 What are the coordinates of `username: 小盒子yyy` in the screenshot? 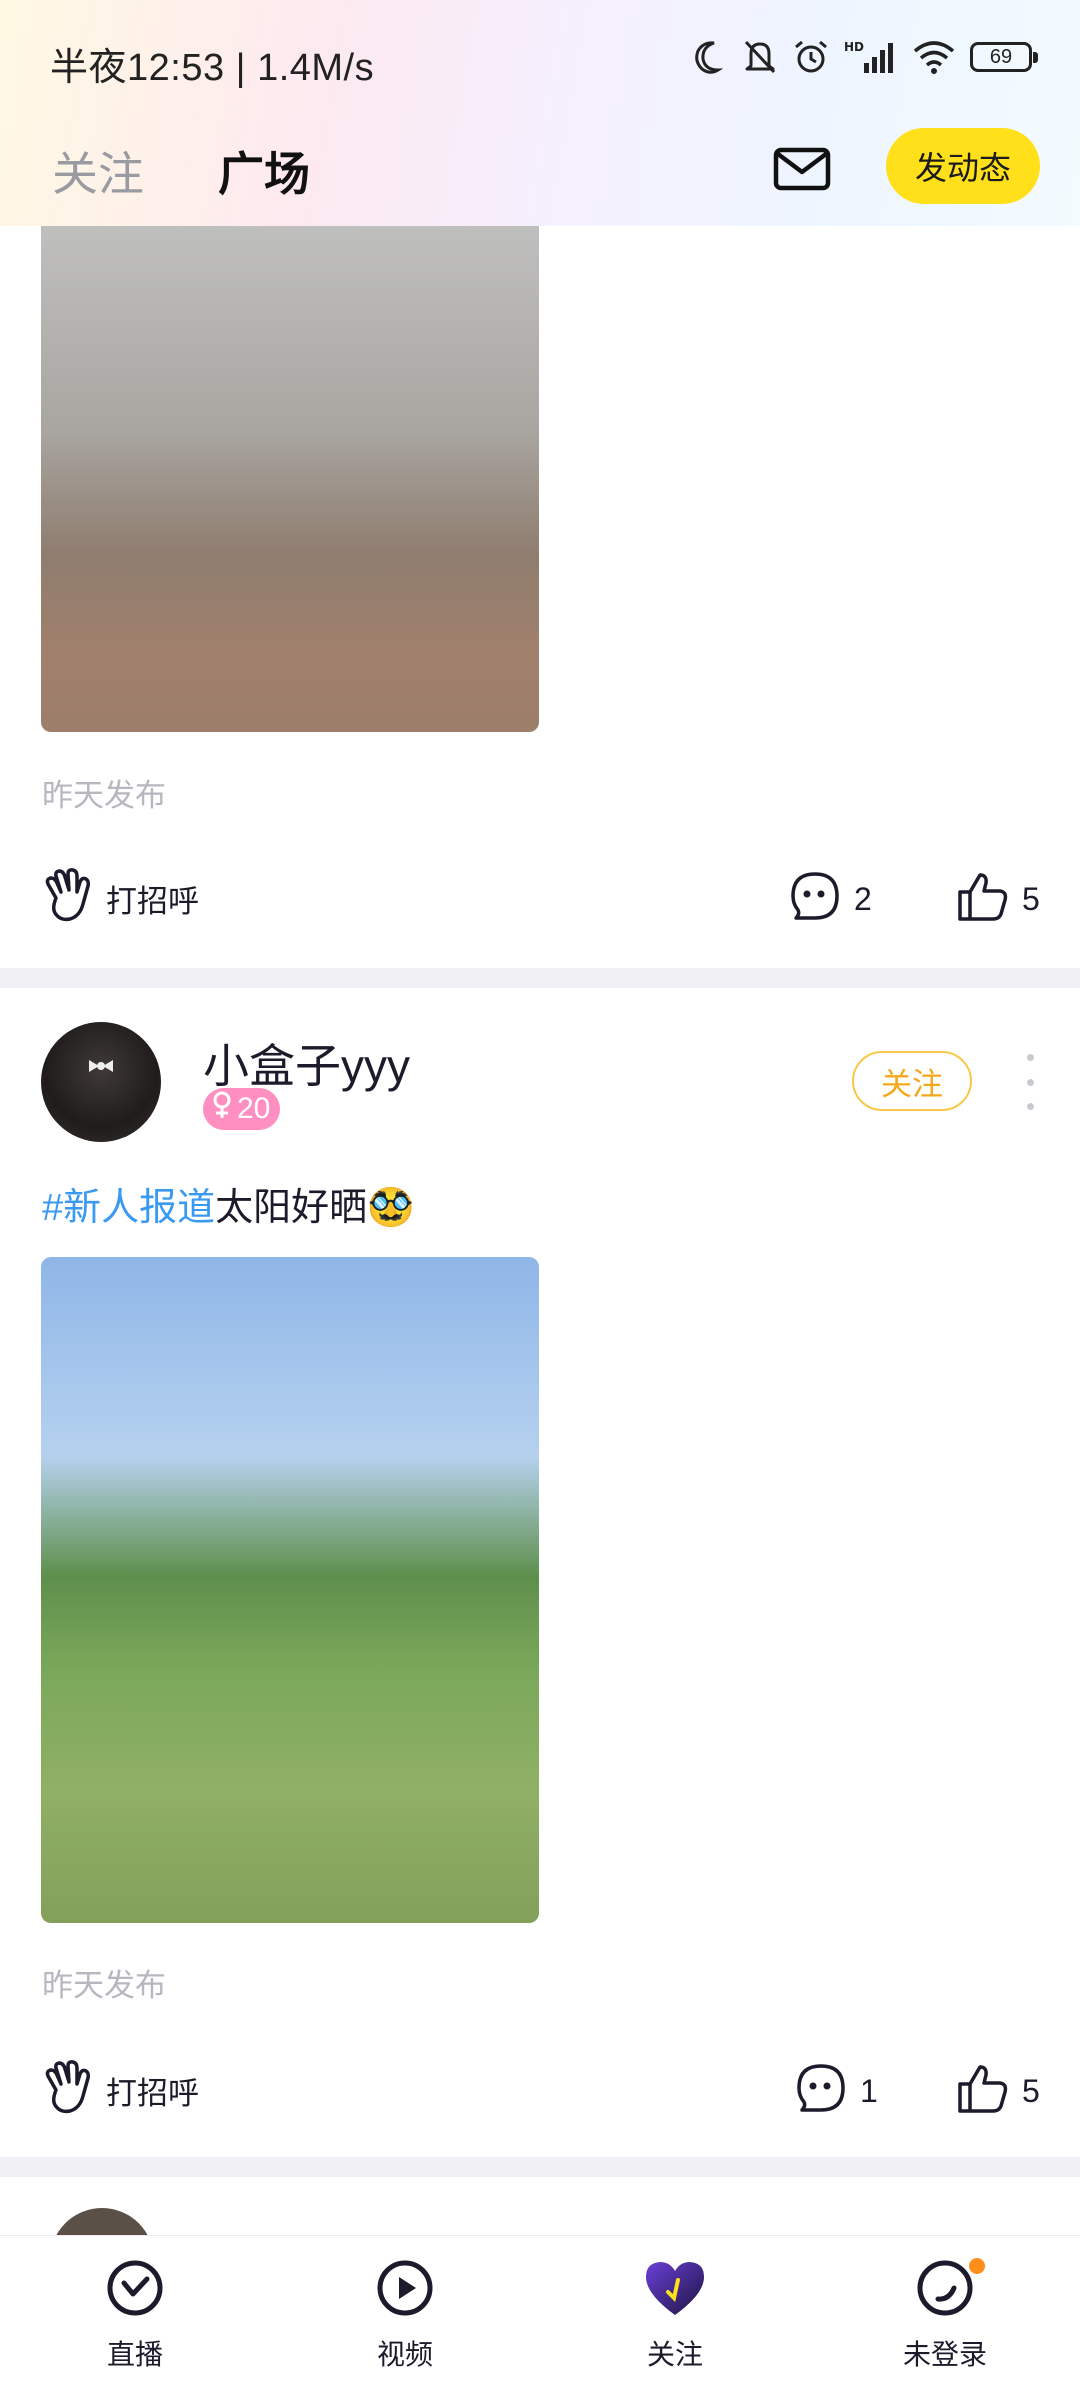 It's located at (306, 1063).